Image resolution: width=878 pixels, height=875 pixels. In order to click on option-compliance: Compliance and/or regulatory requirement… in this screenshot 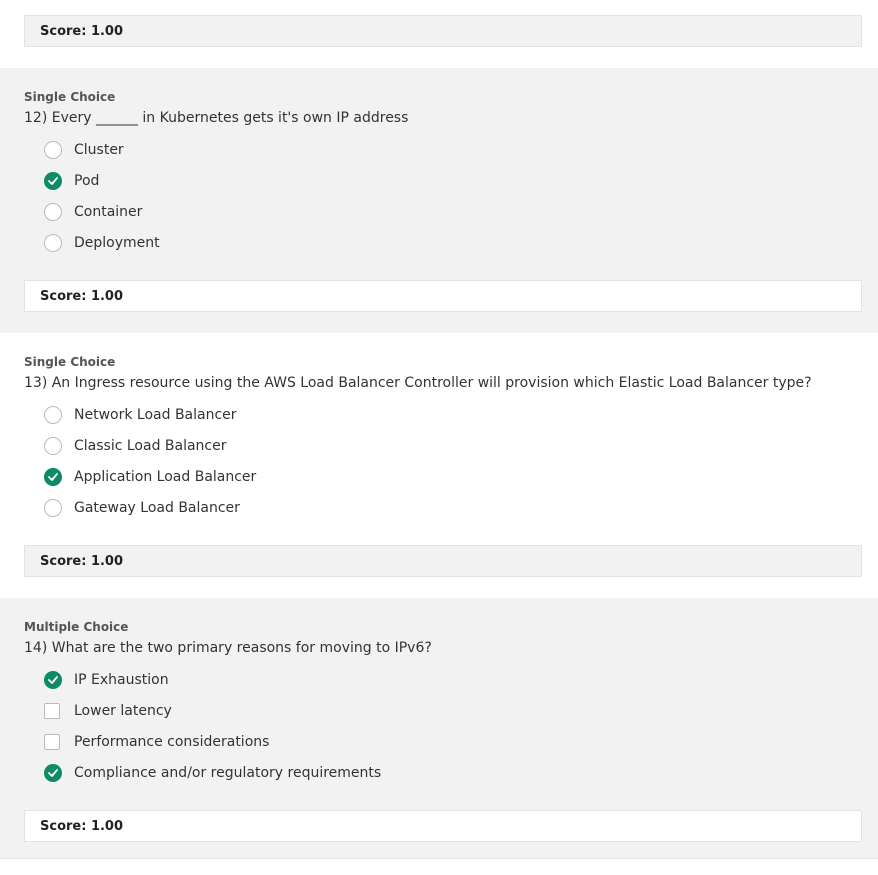, I will do `click(212, 773)`.